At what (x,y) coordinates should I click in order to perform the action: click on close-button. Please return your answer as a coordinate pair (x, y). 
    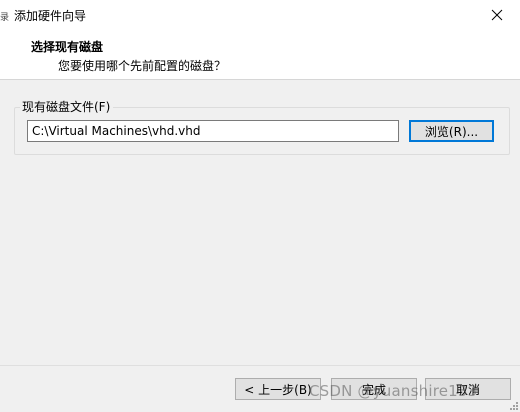
    Looking at the image, I should click on (497, 15).